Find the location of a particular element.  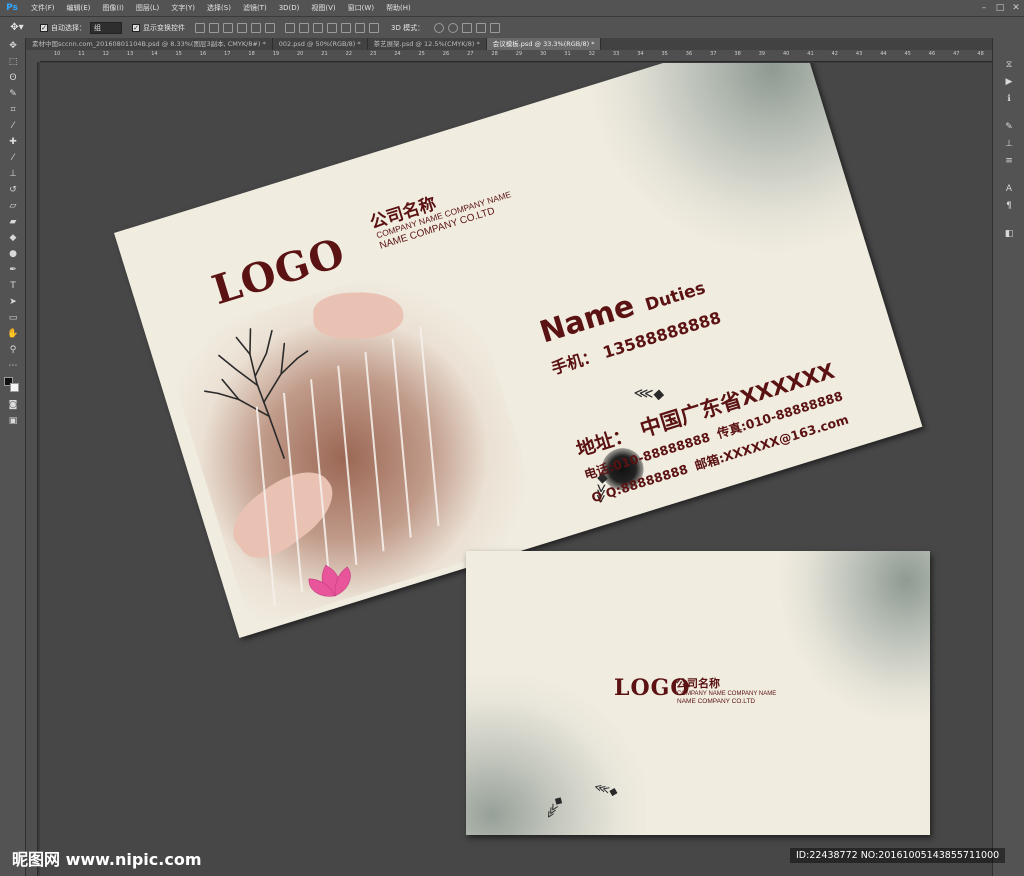

ruler-tick-label: 16 is located at coordinates (203, 54).